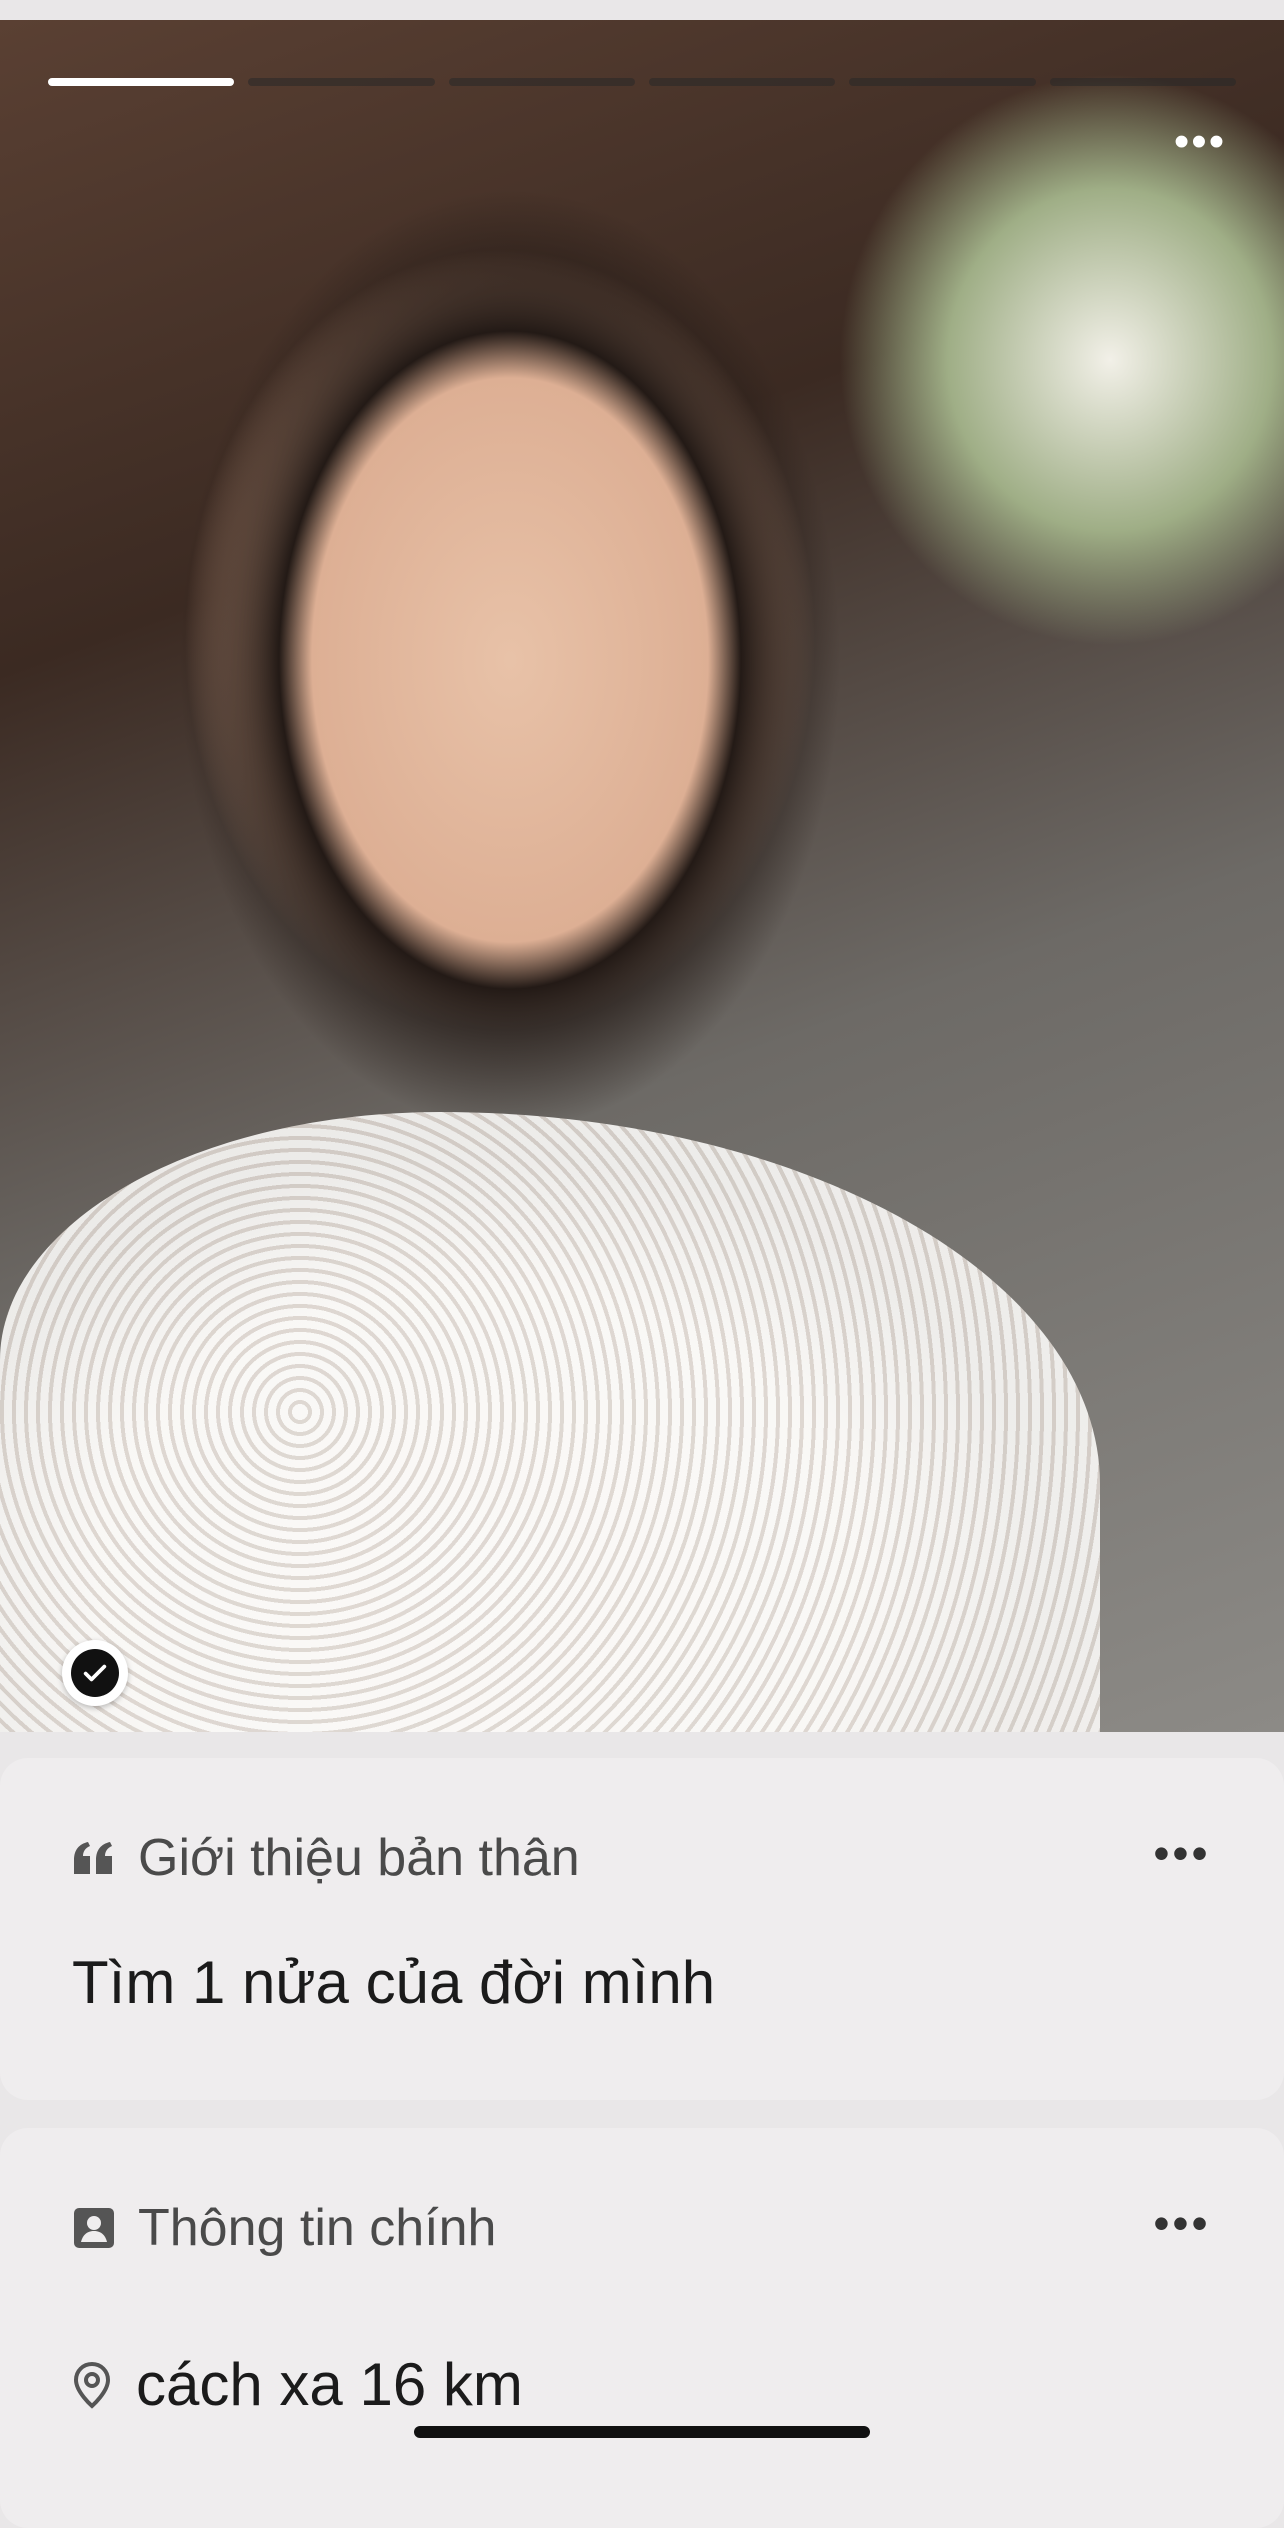  I want to click on home-indicator, so click(642, 2432).